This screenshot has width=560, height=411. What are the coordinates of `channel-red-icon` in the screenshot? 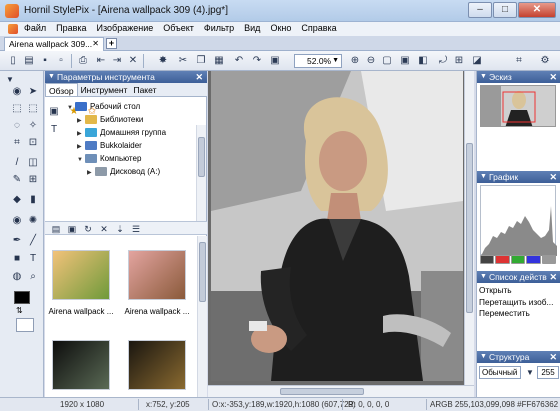 It's located at (502, 259).